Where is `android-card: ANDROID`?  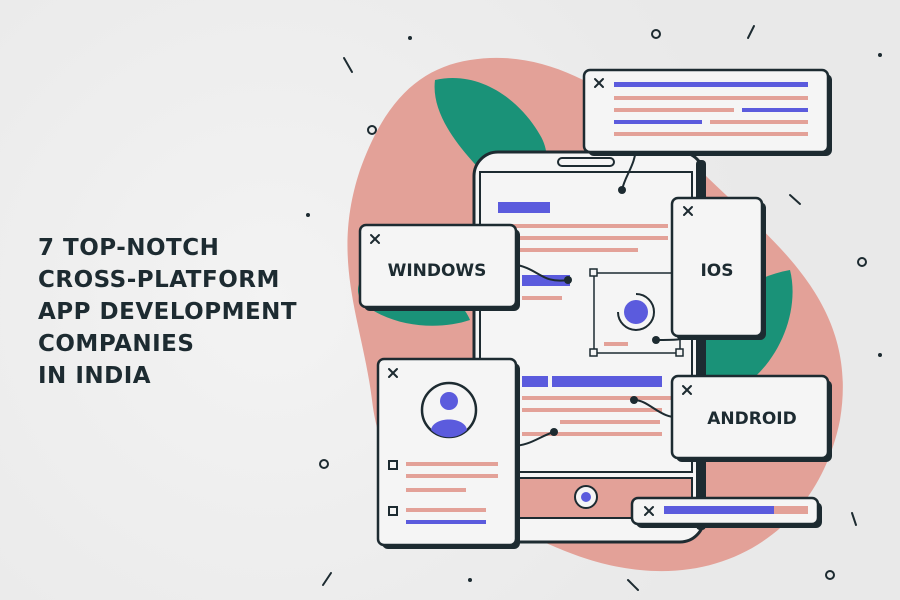 android-card: ANDROID is located at coordinates (751, 418).